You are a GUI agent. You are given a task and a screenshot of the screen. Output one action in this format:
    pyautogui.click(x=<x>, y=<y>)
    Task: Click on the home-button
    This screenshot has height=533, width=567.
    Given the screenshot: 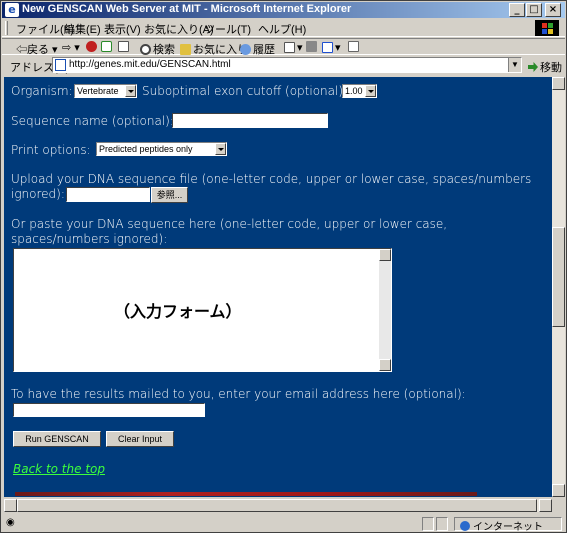 What is the action you would take?
    pyautogui.click(x=124, y=47)
    